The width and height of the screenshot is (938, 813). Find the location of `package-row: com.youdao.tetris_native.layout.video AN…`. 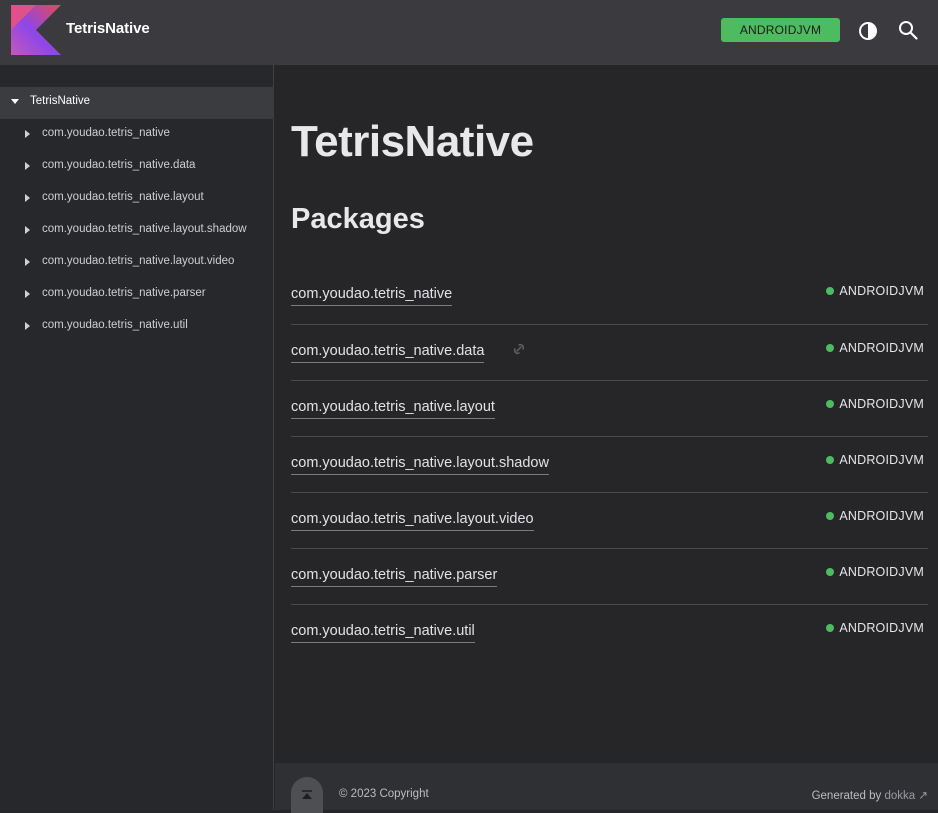

package-row: com.youdao.tetris_native.layout.video AN… is located at coordinates (609, 520).